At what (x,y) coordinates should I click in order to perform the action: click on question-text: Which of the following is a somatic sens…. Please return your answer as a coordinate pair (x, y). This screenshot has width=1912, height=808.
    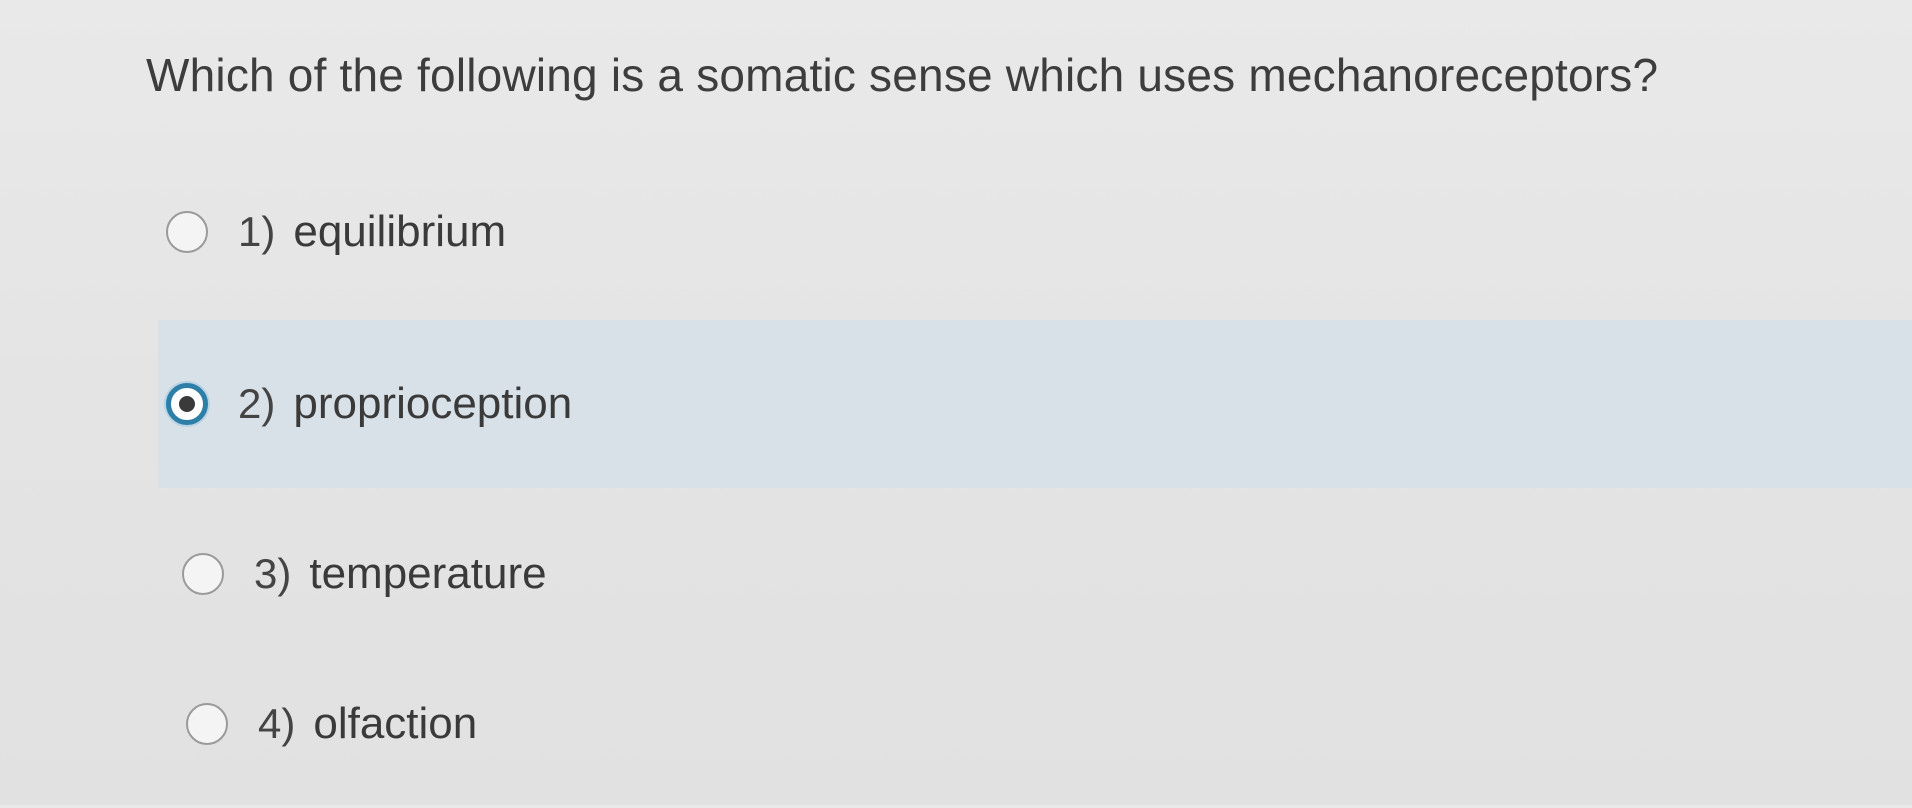
    Looking at the image, I should click on (902, 75).